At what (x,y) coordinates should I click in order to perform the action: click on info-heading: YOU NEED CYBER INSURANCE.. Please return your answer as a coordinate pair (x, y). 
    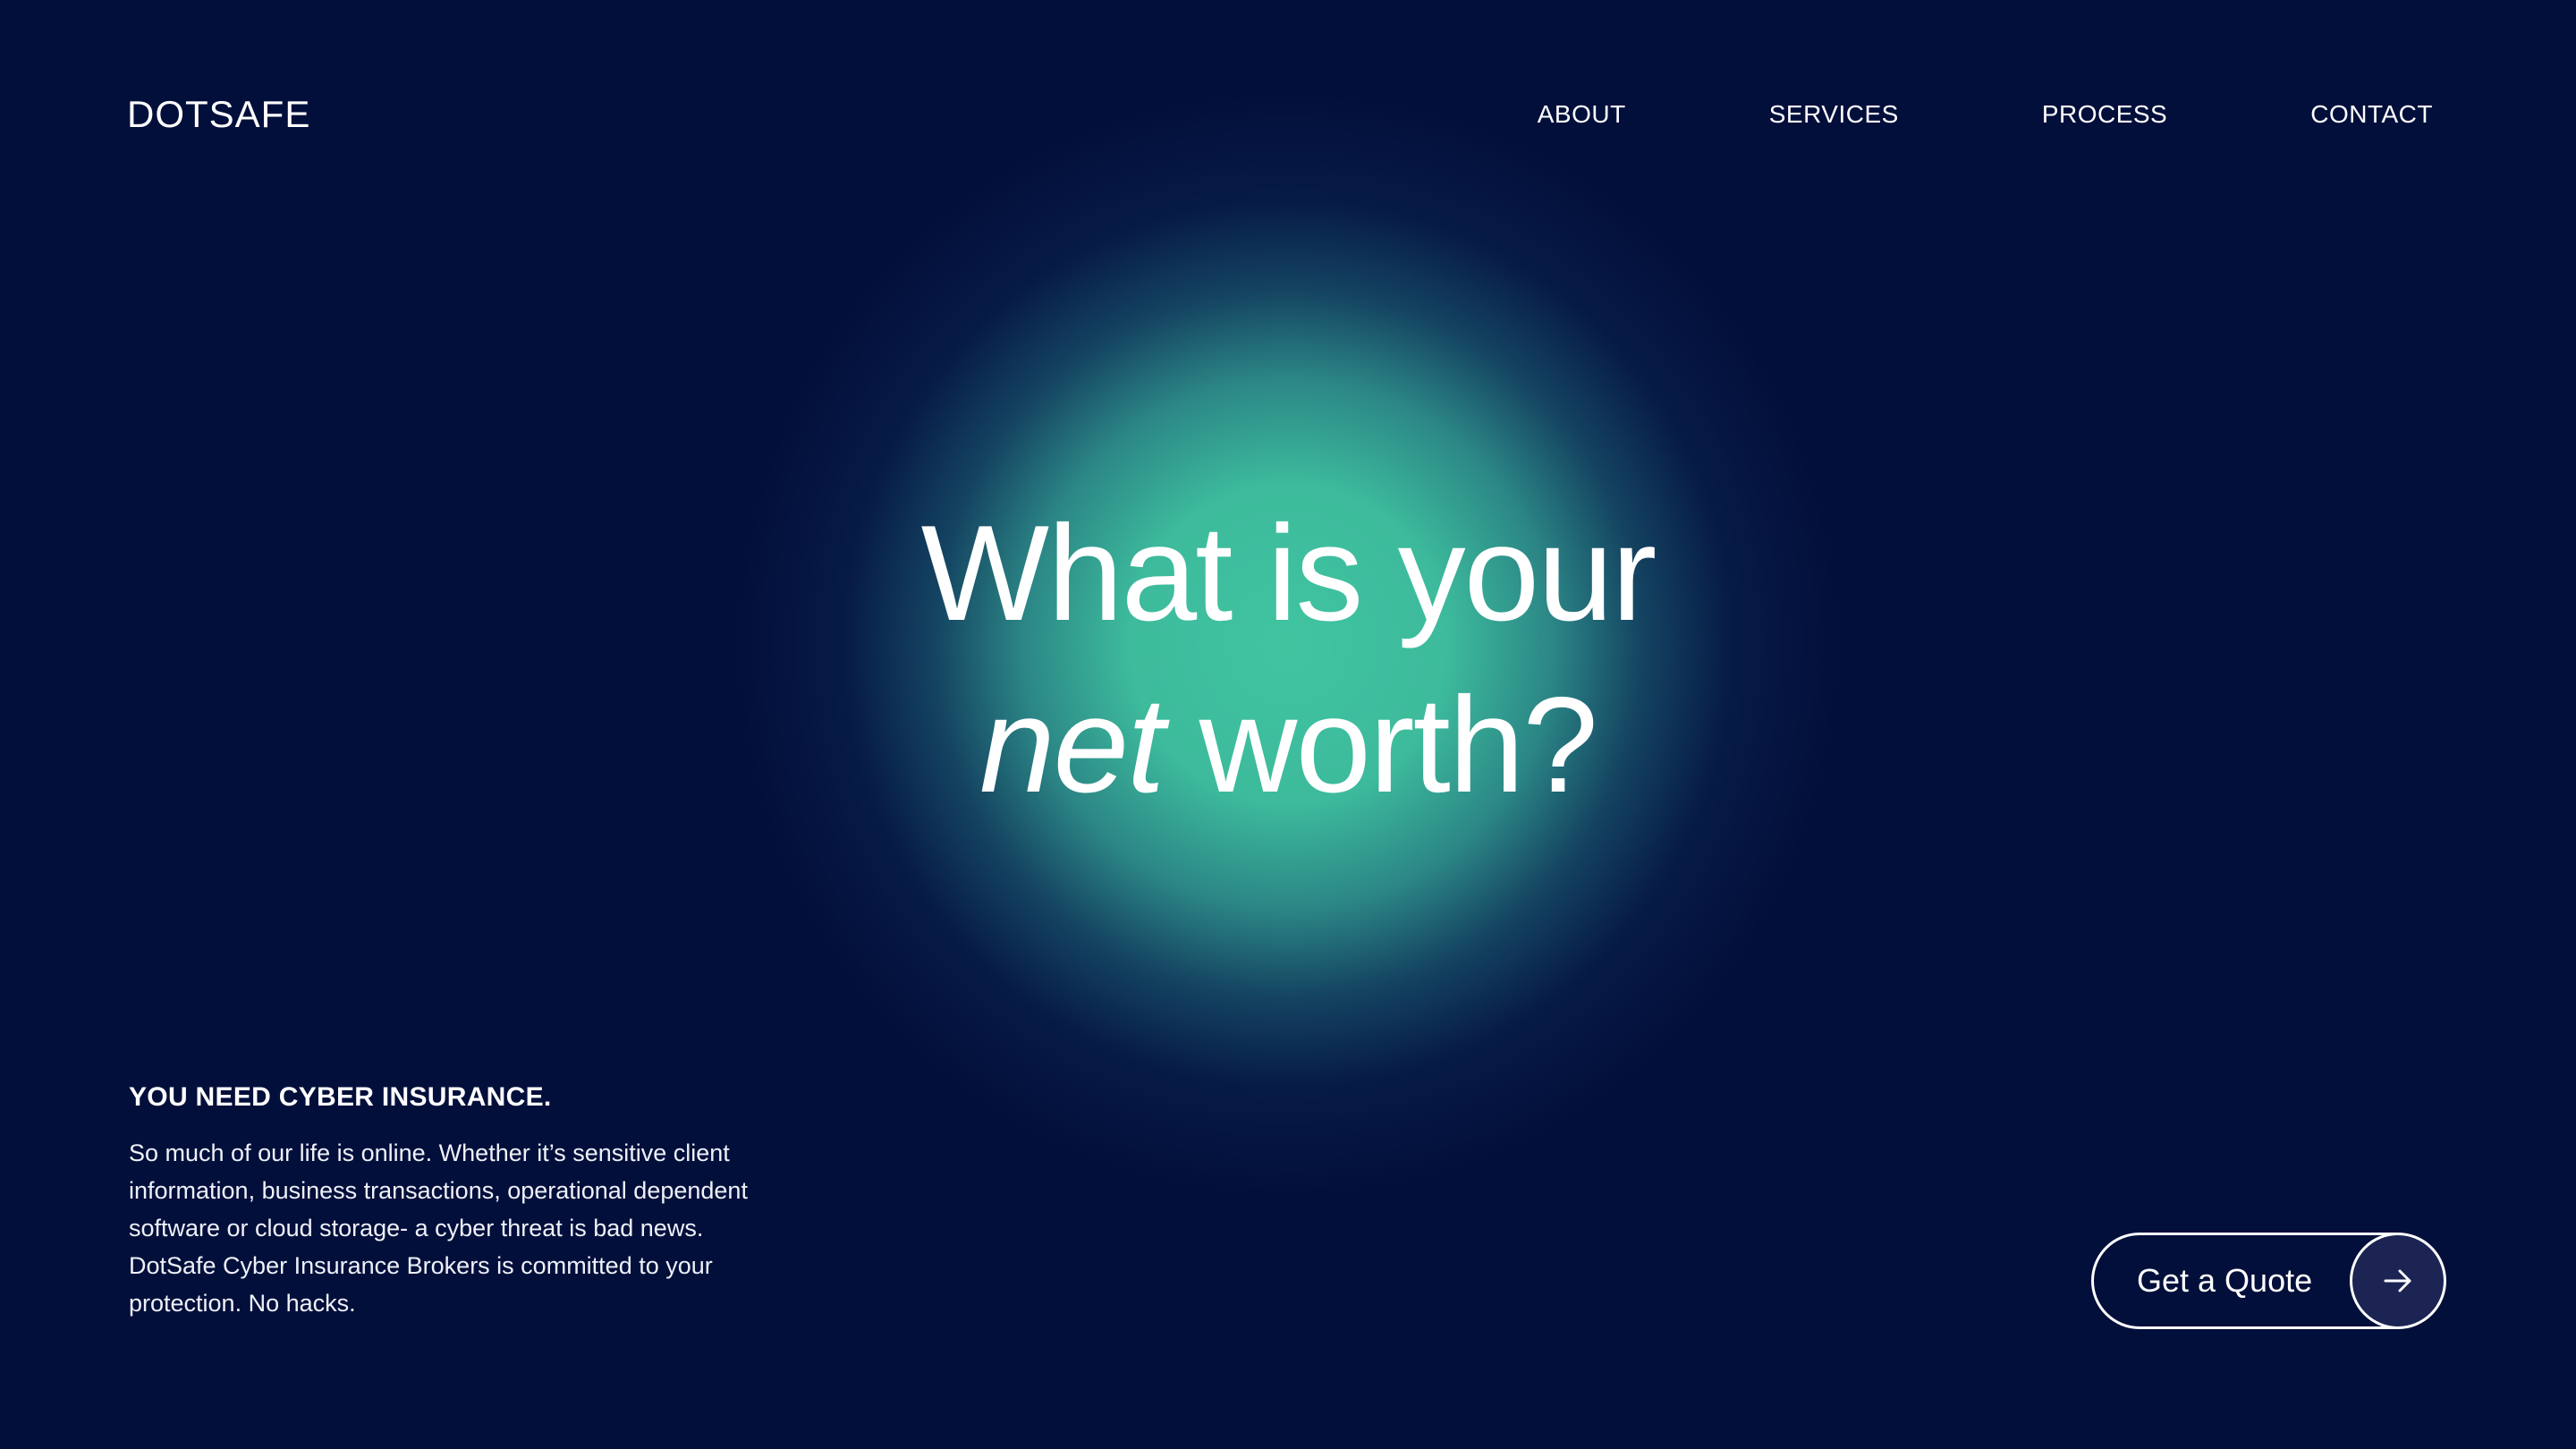
    Looking at the image, I should click on (340, 1097).